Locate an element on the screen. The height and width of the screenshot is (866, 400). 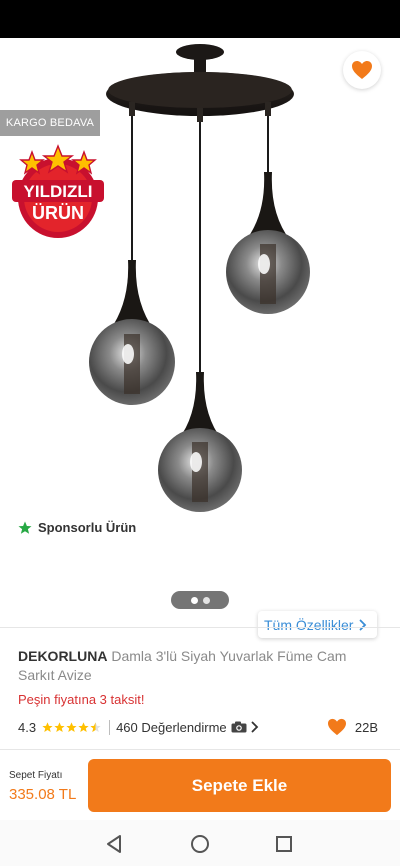
sponsored-label: Sponsorlu Ürün is located at coordinates (77, 527).